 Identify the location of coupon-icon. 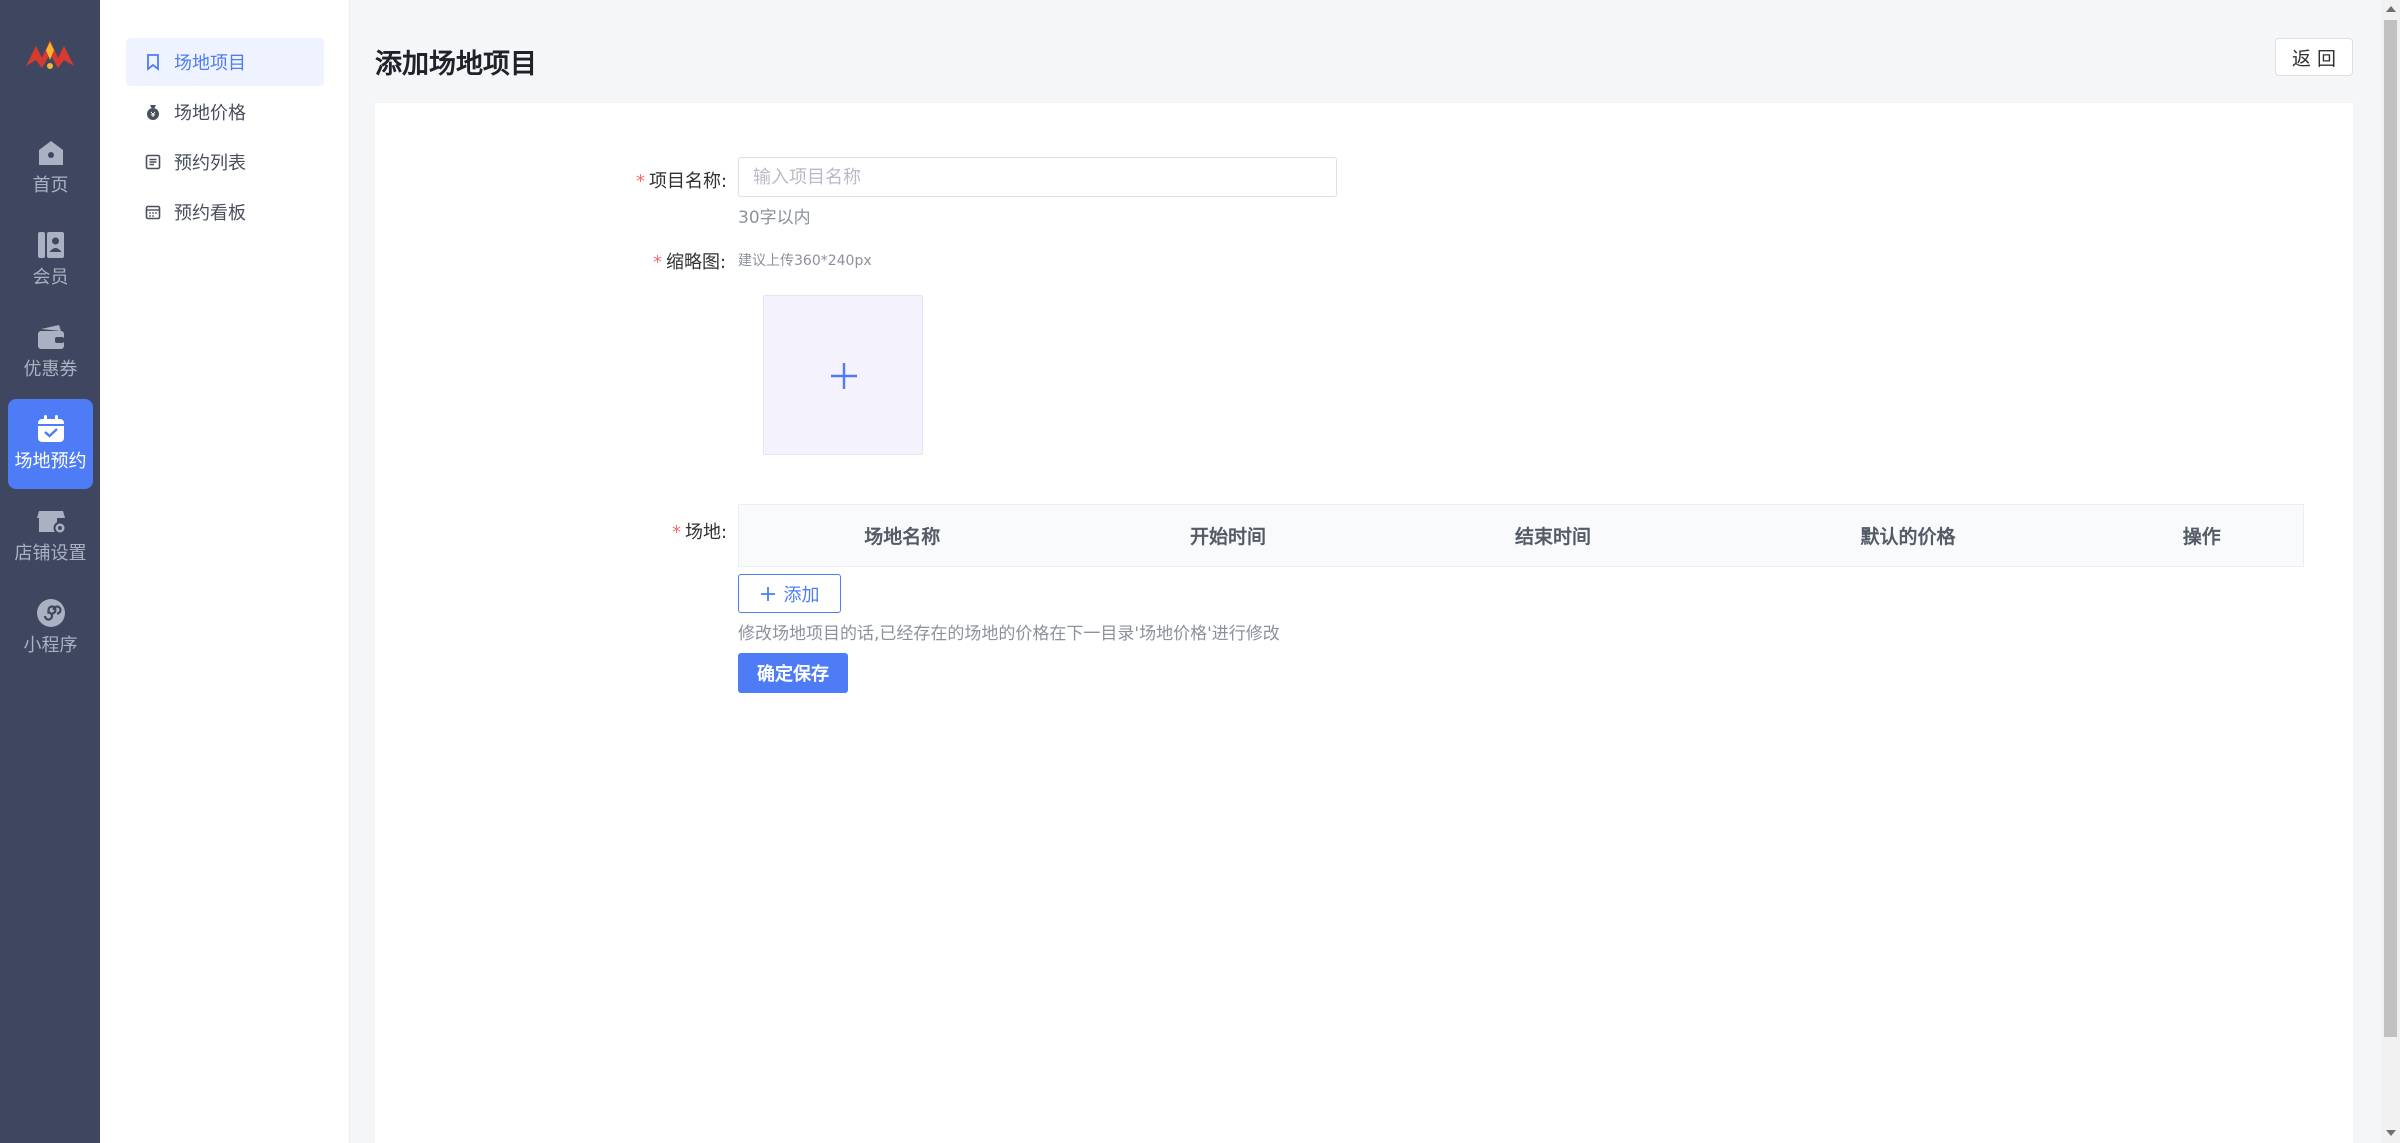
(50, 337).